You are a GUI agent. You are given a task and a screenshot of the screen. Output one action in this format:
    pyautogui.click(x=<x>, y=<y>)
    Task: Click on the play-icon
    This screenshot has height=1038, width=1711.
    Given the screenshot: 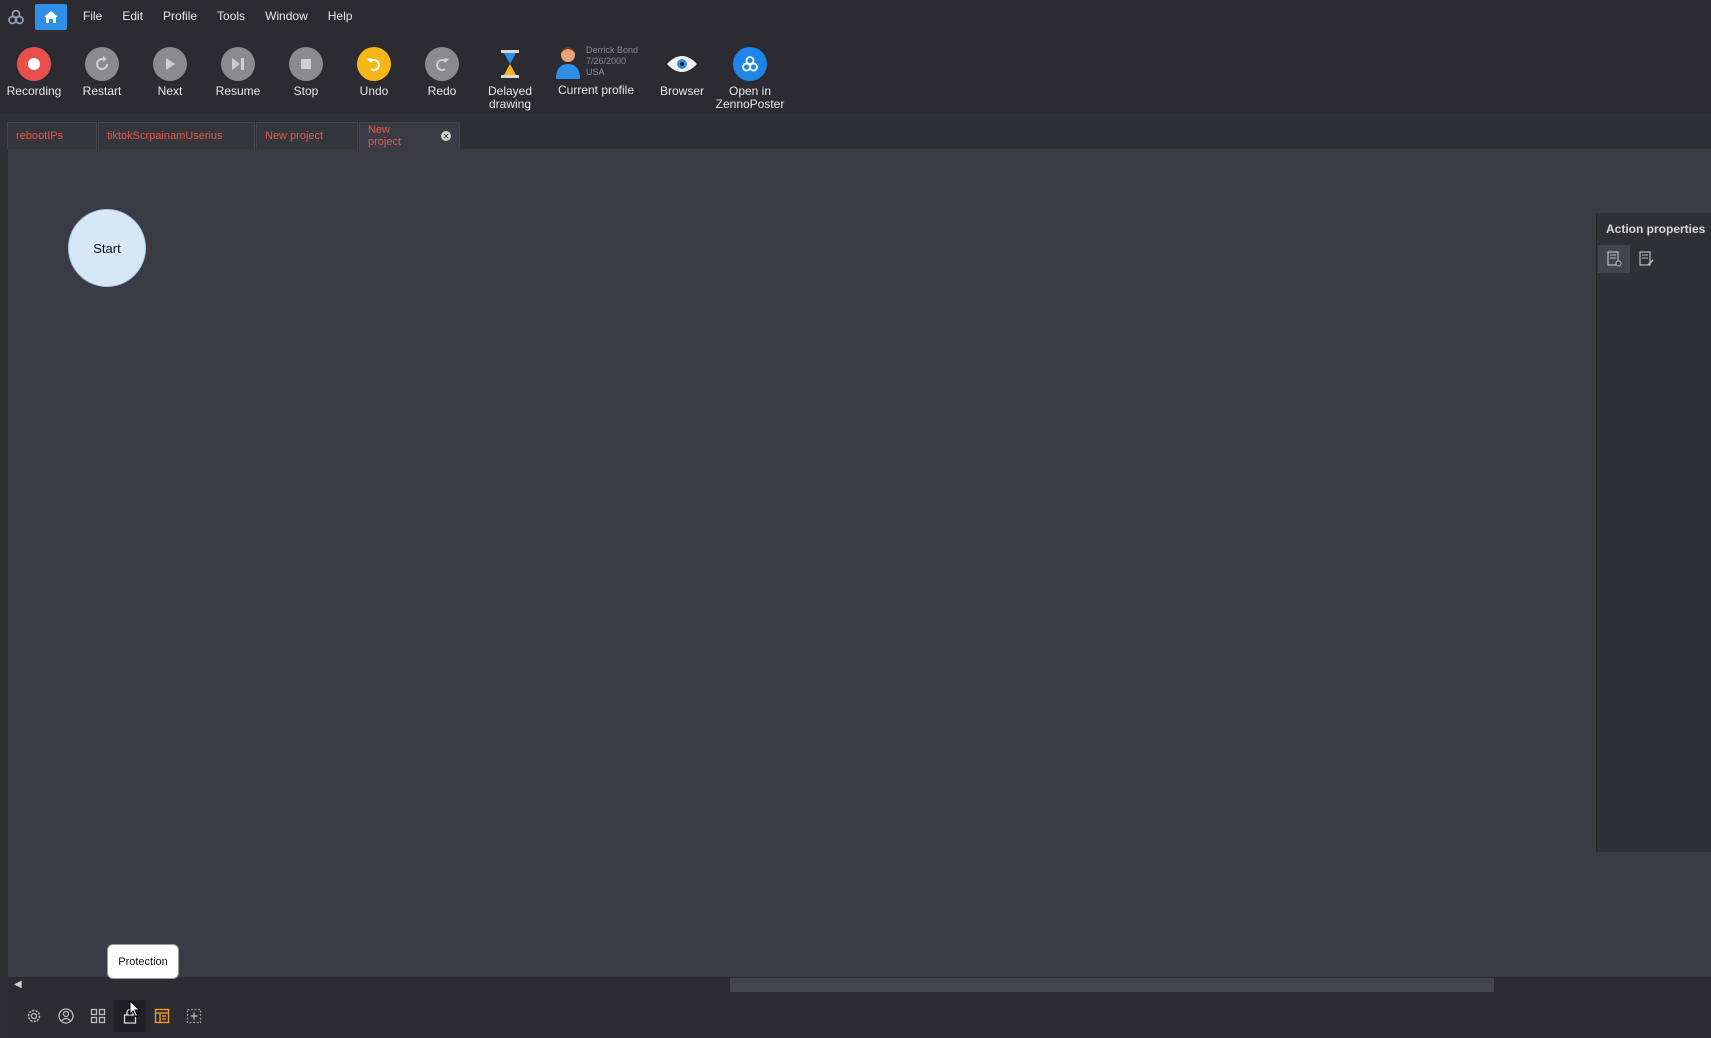 What is the action you would take?
    pyautogui.click(x=170, y=64)
    